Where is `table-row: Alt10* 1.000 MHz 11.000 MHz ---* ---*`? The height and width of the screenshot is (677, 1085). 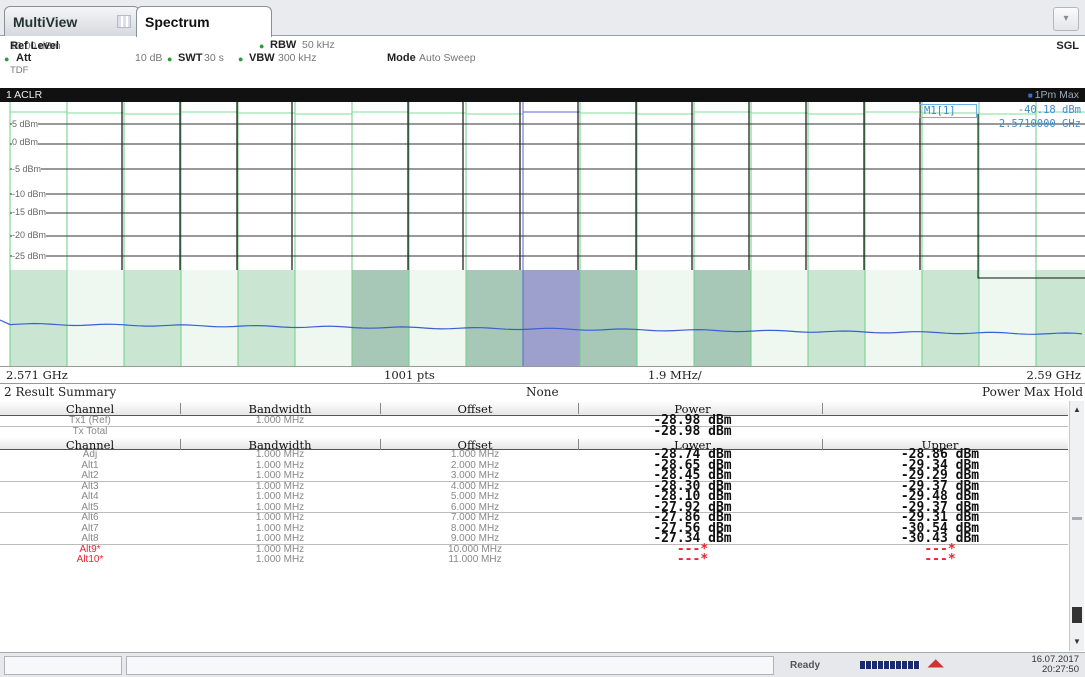
table-row: Alt10* 1.000 MHz 11.000 MHz ---* ---* is located at coordinates (534, 559).